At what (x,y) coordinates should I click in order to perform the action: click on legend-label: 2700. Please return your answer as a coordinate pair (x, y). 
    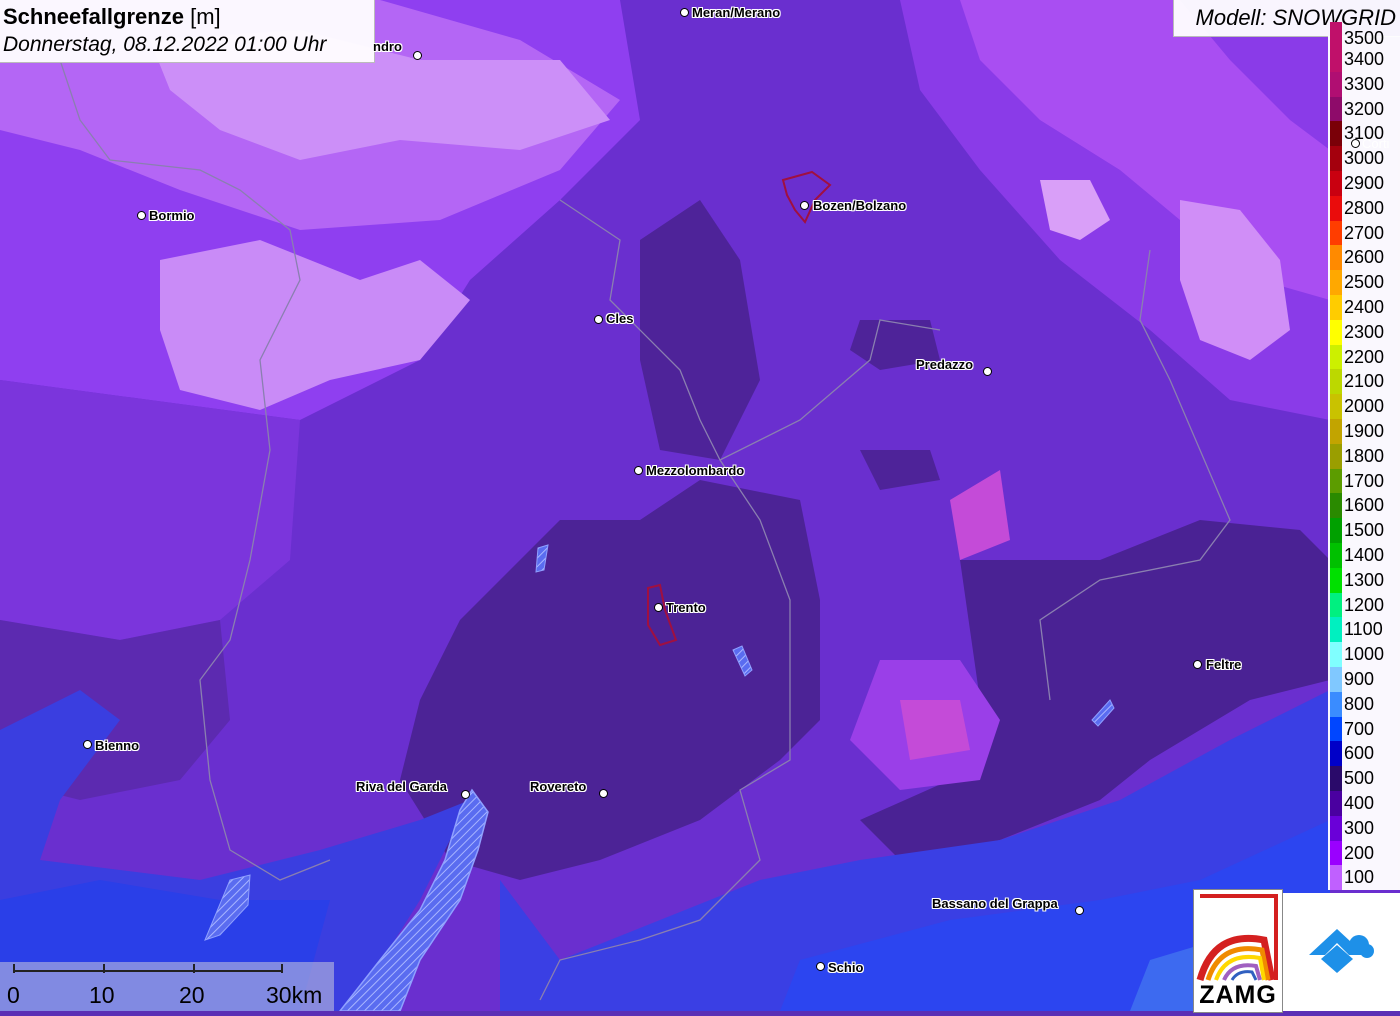
    Looking at the image, I should click on (1364, 232).